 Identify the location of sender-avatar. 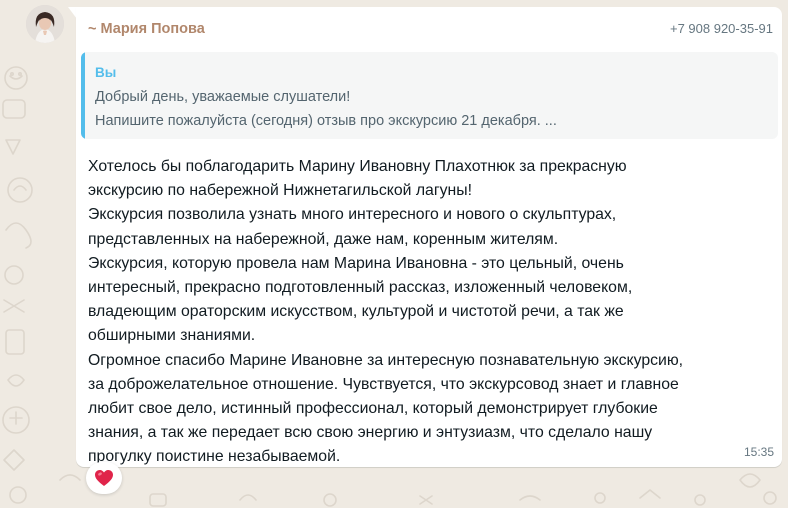
(45, 24).